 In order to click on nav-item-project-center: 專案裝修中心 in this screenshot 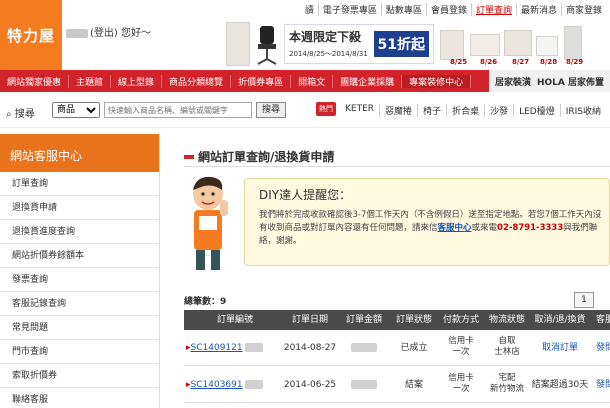, I will do `click(437, 81)`.